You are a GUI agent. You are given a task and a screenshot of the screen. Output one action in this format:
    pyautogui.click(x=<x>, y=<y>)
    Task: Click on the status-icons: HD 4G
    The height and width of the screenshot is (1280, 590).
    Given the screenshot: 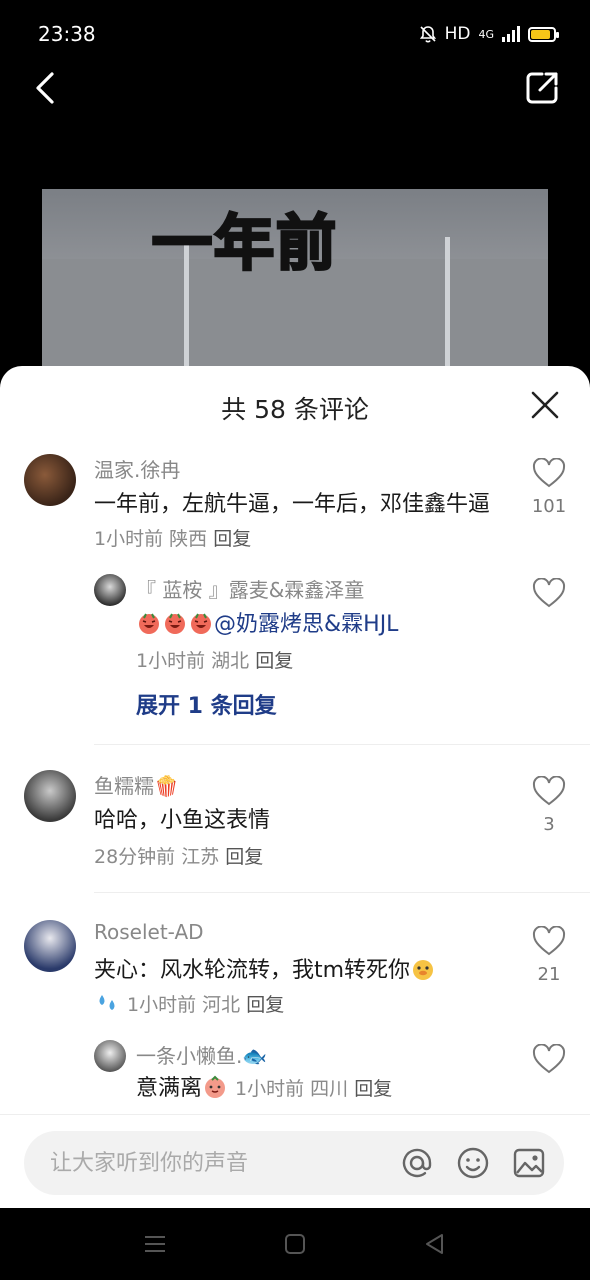 What is the action you would take?
    pyautogui.click(x=489, y=34)
    